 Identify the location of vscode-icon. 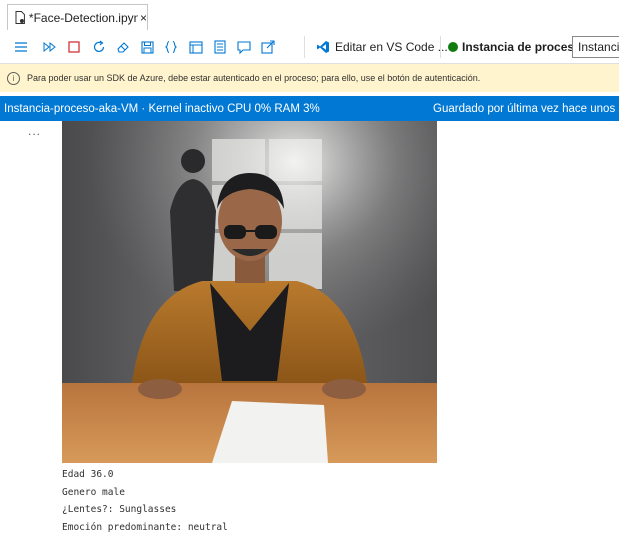
(323, 47).